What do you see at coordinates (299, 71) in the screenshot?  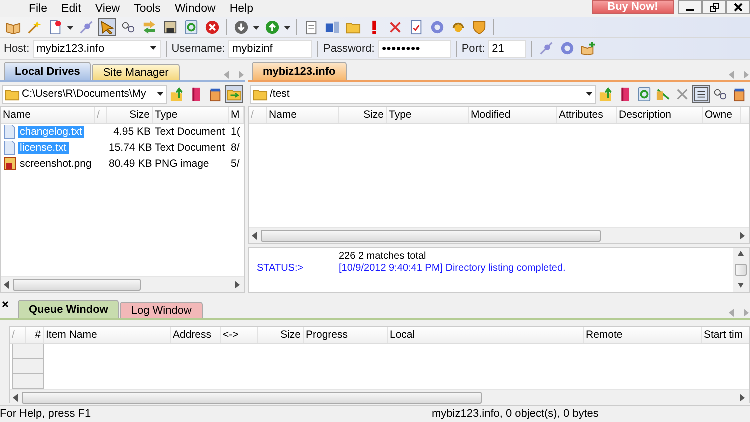 I see `tab: mybiz123.info` at bounding box center [299, 71].